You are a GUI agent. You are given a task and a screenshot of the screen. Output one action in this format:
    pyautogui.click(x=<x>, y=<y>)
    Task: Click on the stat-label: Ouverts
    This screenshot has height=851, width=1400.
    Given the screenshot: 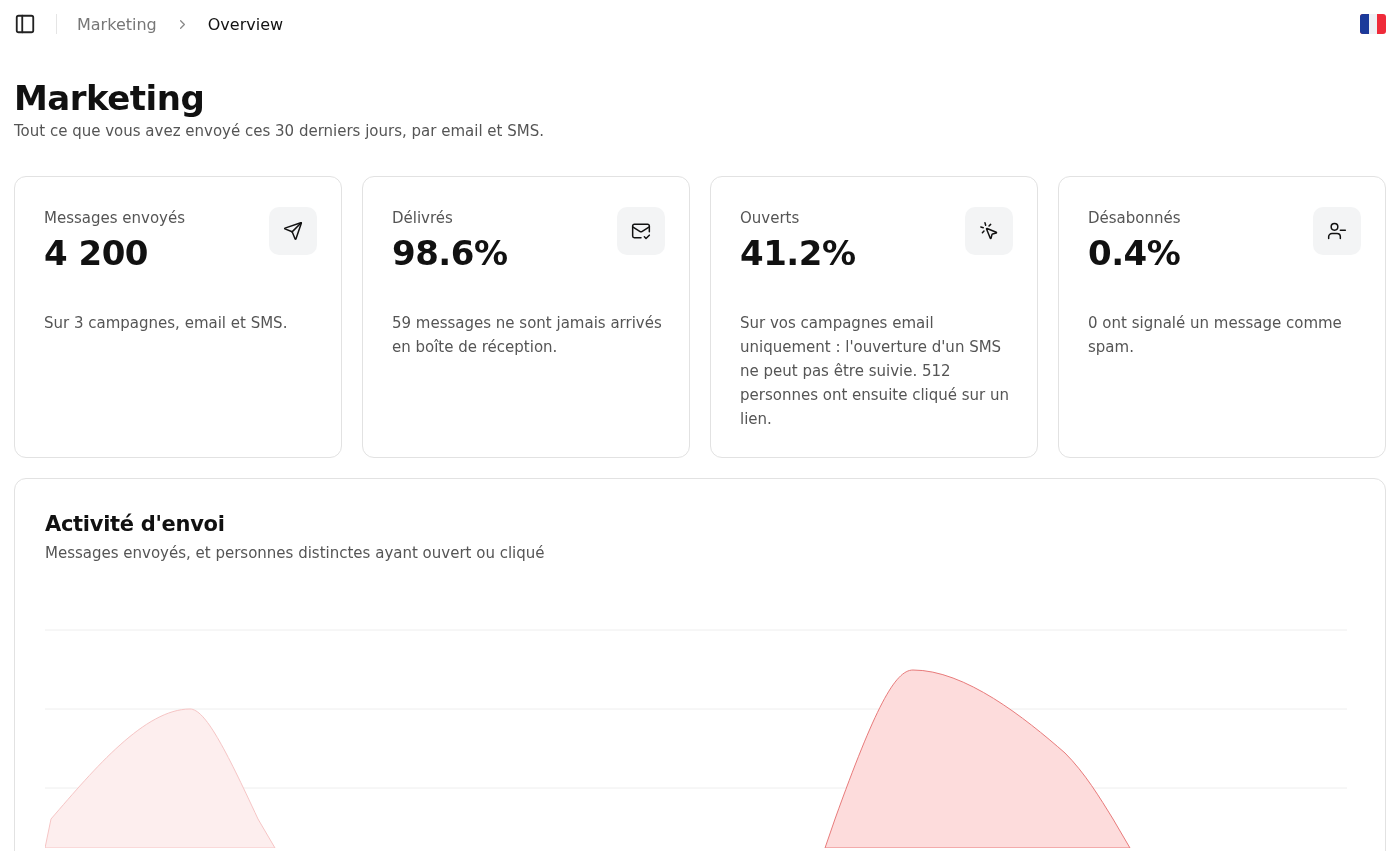 What is the action you would take?
    pyautogui.click(x=770, y=218)
    